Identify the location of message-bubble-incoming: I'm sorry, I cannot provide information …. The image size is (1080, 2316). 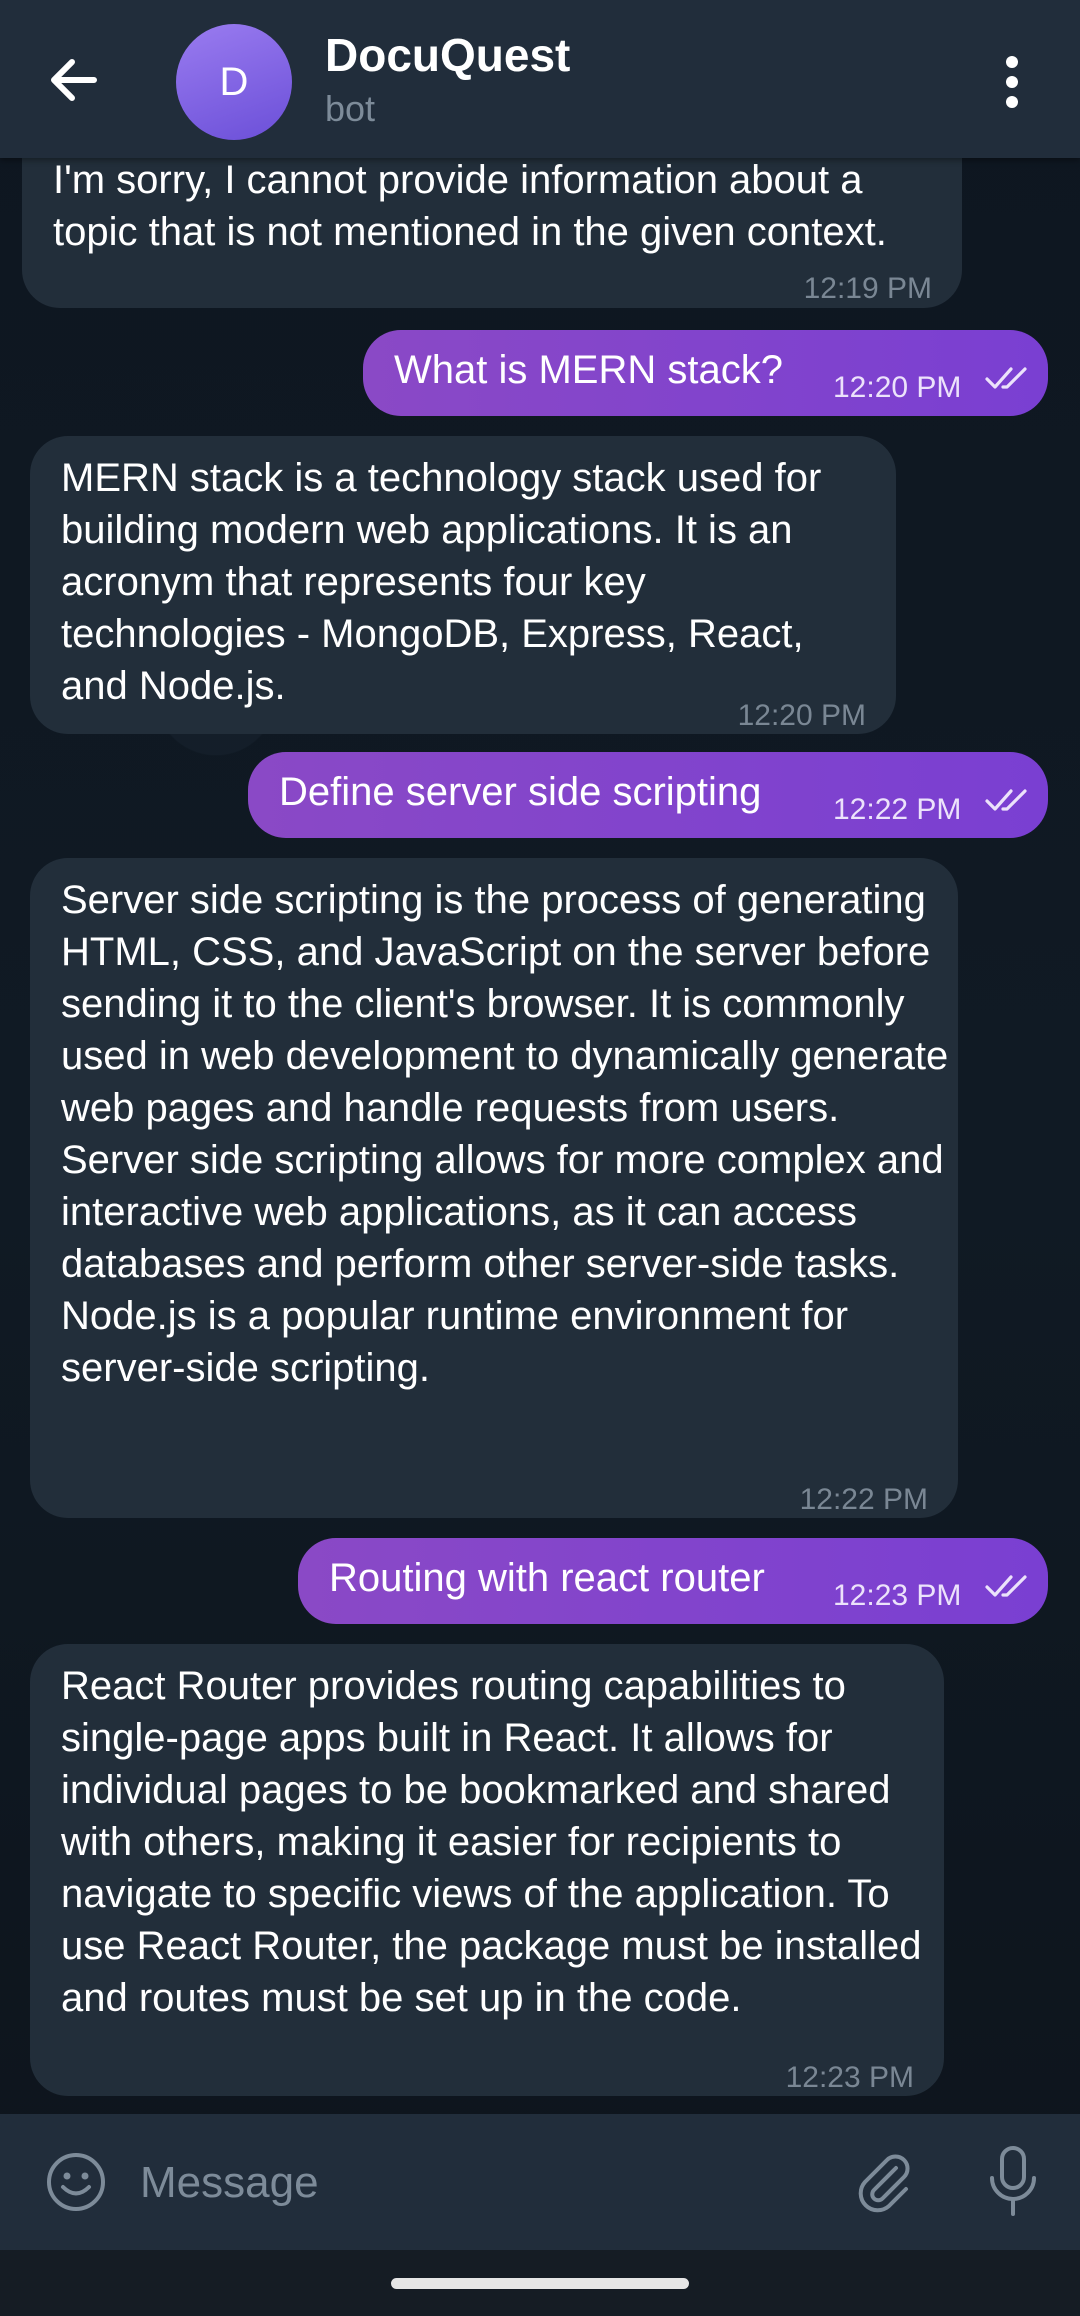
(492, 233).